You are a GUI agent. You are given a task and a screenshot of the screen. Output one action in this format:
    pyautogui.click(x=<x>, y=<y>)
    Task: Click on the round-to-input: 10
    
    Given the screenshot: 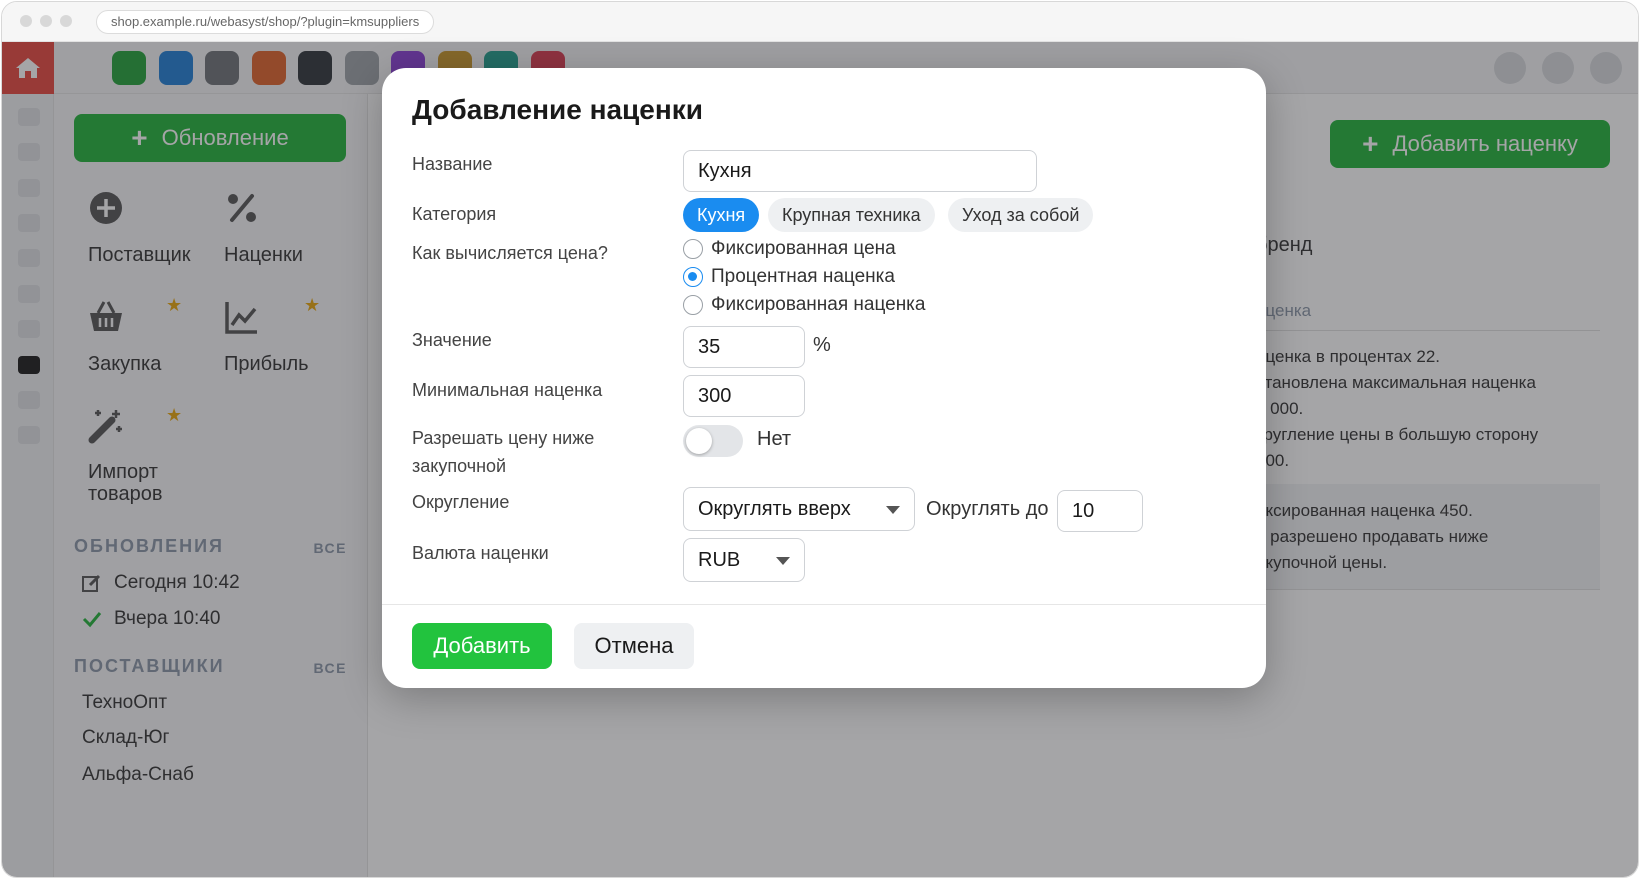 What is the action you would take?
    pyautogui.click(x=1100, y=511)
    